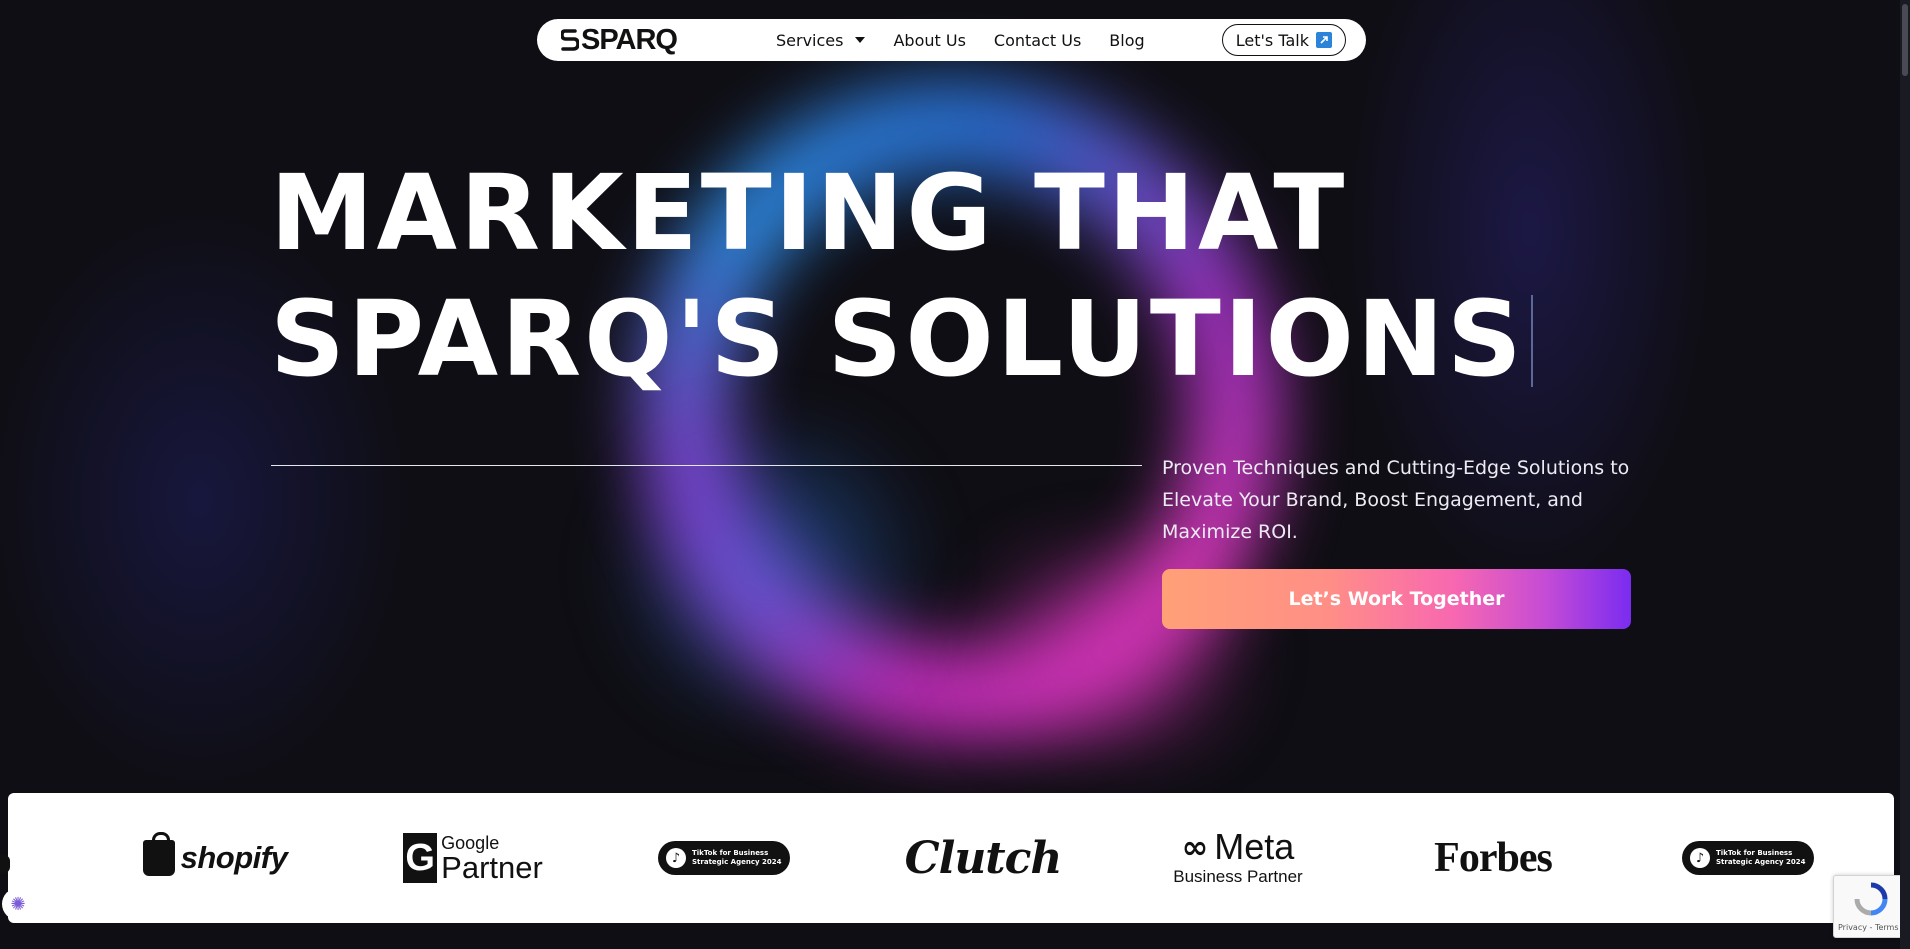 This screenshot has height=949, width=1910. I want to click on shopify-bag-icon, so click(158, 854).